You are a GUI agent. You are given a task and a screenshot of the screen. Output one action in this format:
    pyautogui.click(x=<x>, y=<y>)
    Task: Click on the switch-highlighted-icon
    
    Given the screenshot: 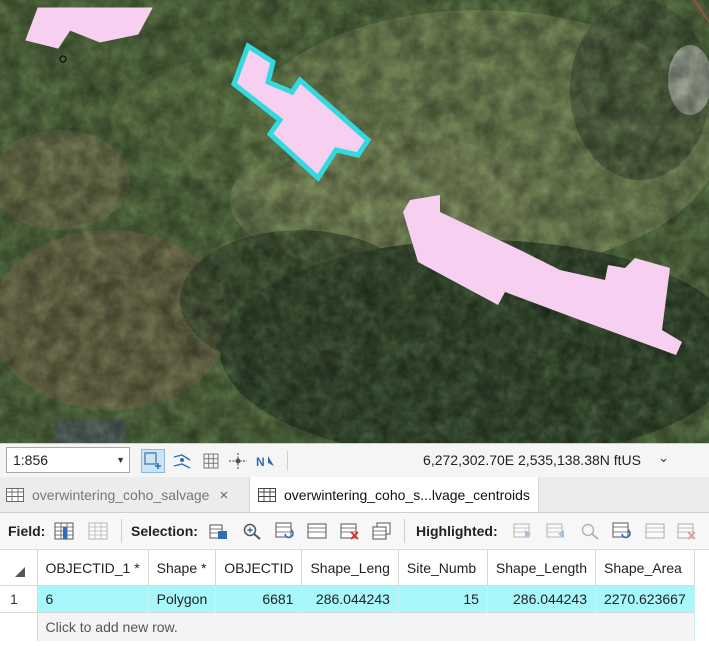 What is the action you would take?
    pyautogui.click(x=523, y=531)
    